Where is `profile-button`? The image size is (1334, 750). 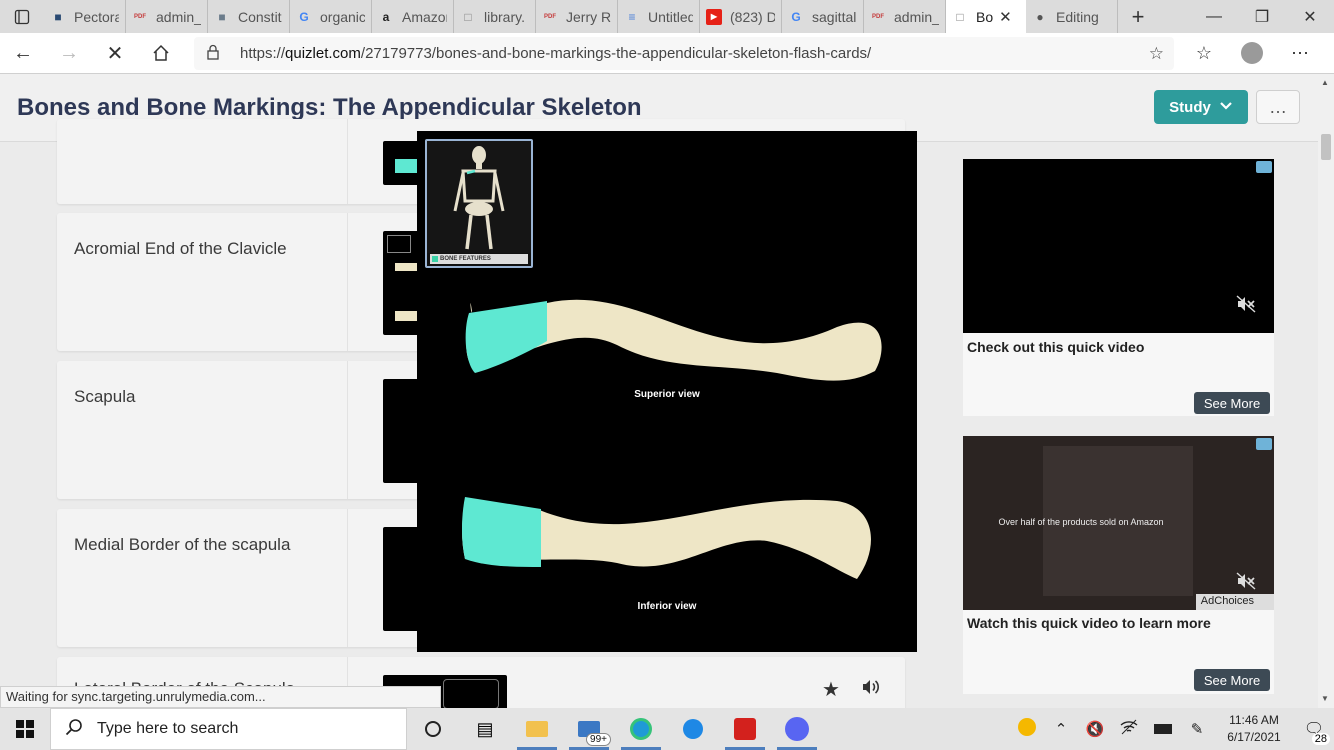
profile-button is located at coordinates (1252, 53).